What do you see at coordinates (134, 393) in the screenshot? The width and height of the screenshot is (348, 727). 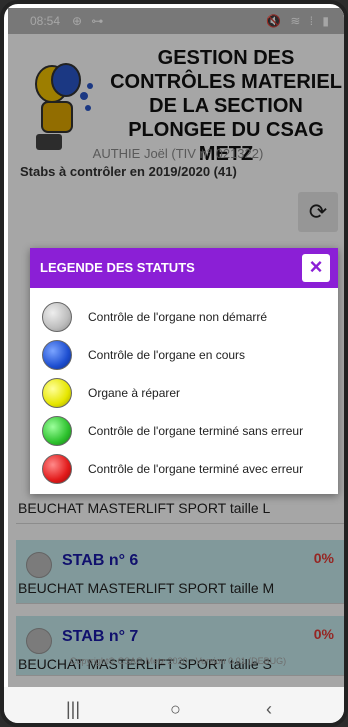 I see `legend-label: Organe à réparer` at bounding box center [134, 393].